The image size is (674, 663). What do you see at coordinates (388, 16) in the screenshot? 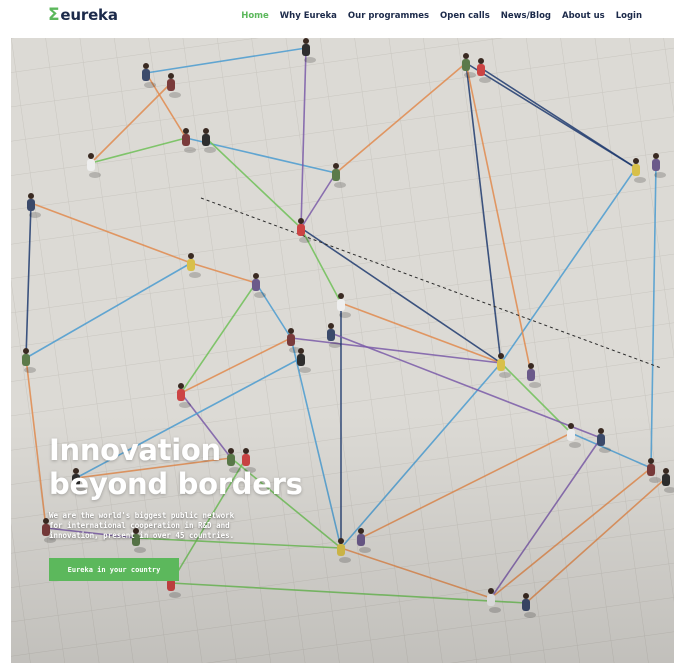
I see `nav-our-programmes: Our programmes` at bounding box center [388, 16].